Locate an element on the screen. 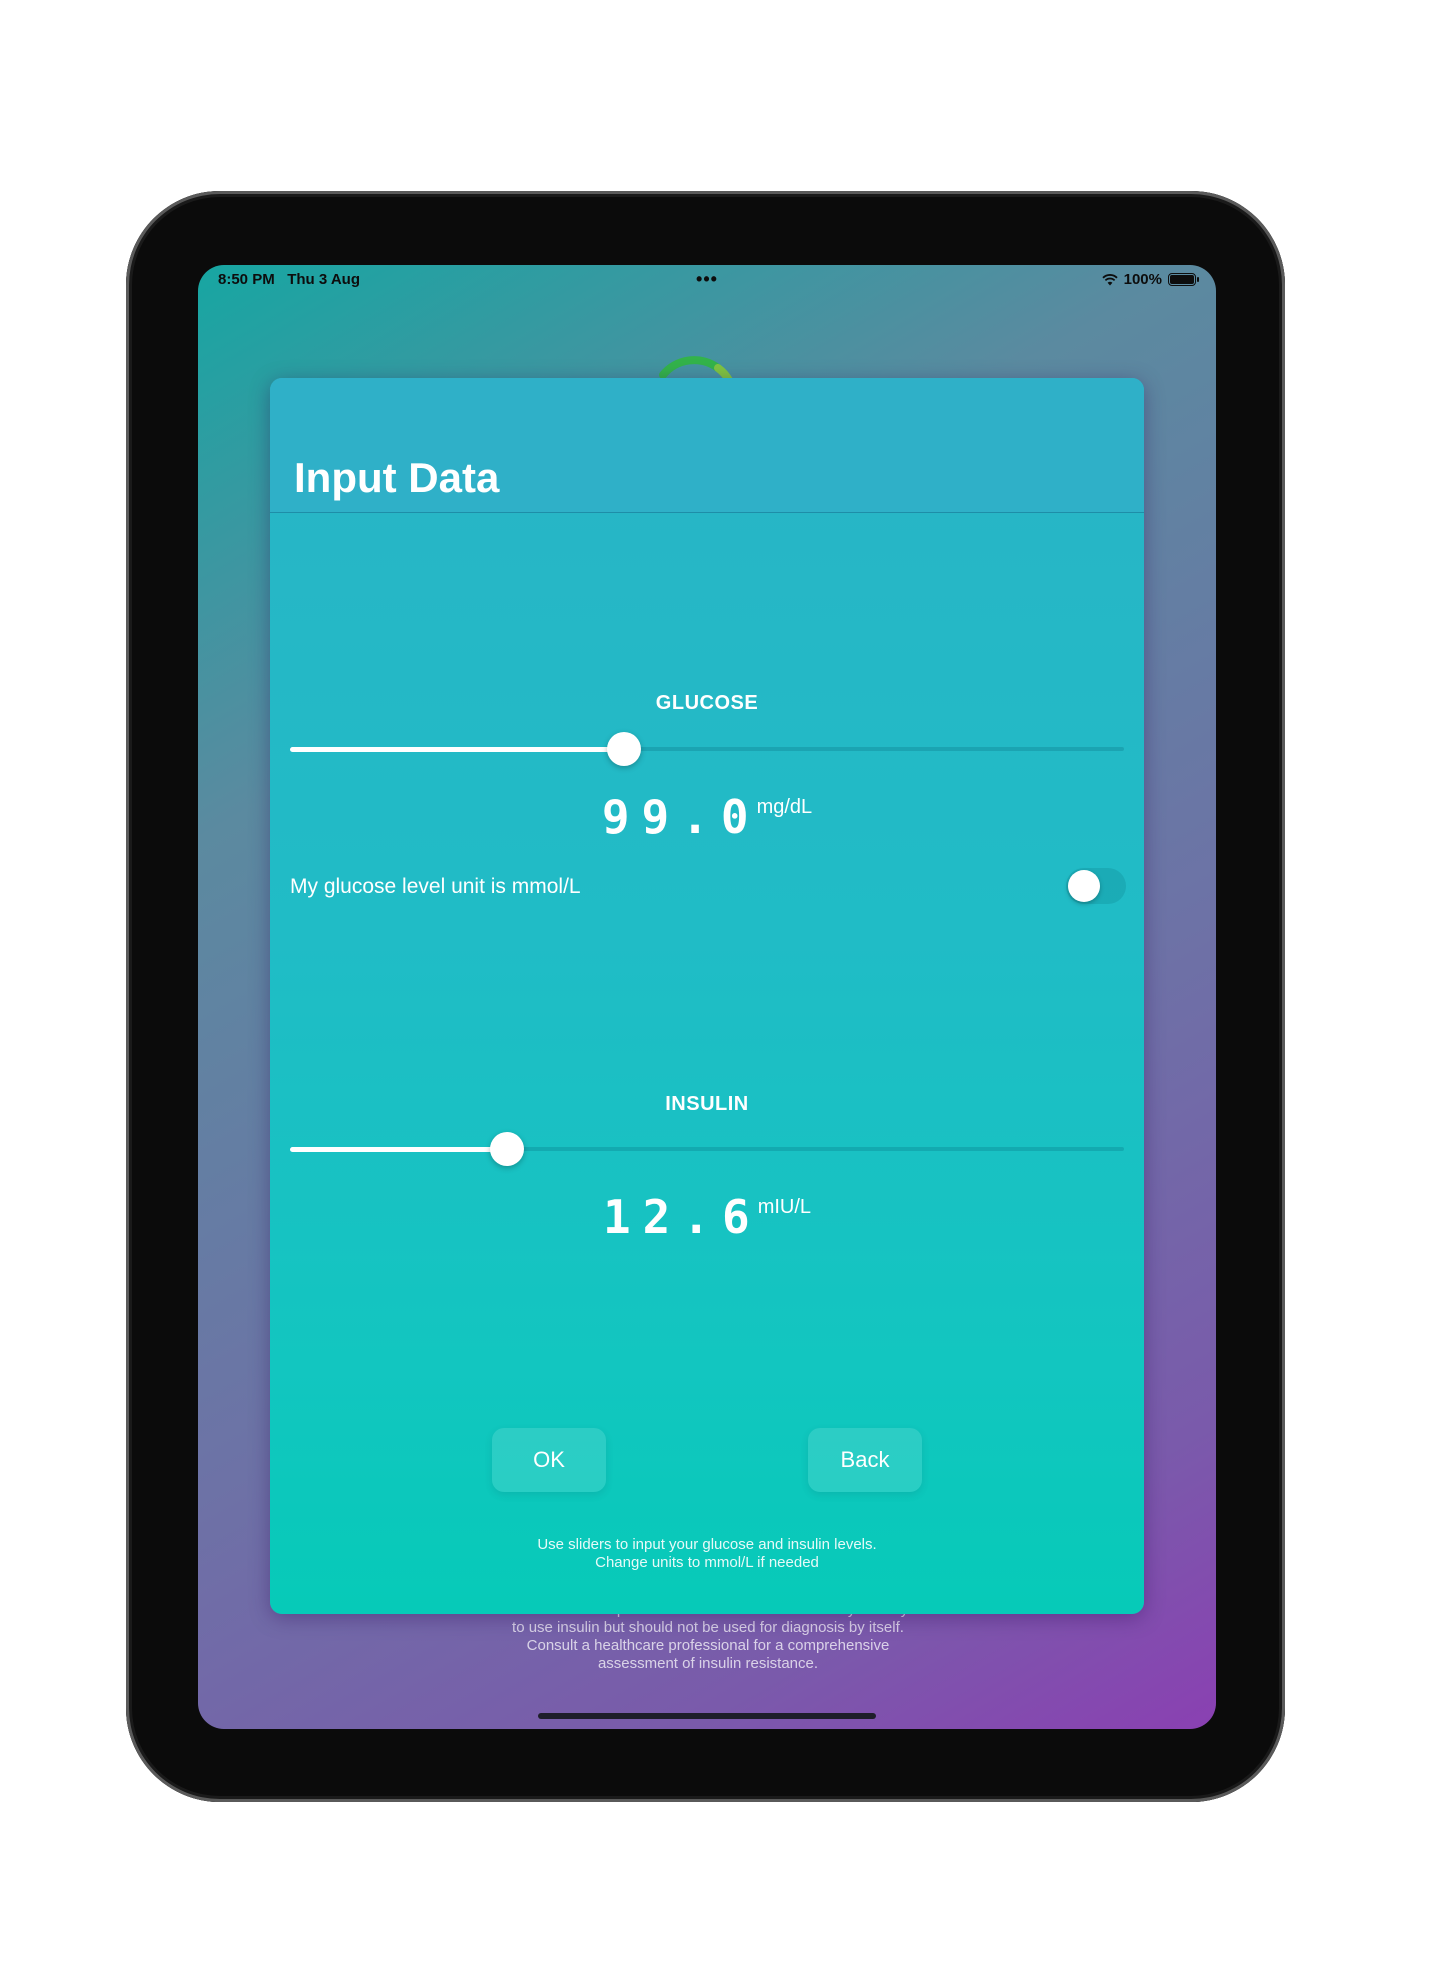 This screenshot has width=1430, height=1984. wifi-icon is located at coordinates (1109, 280).